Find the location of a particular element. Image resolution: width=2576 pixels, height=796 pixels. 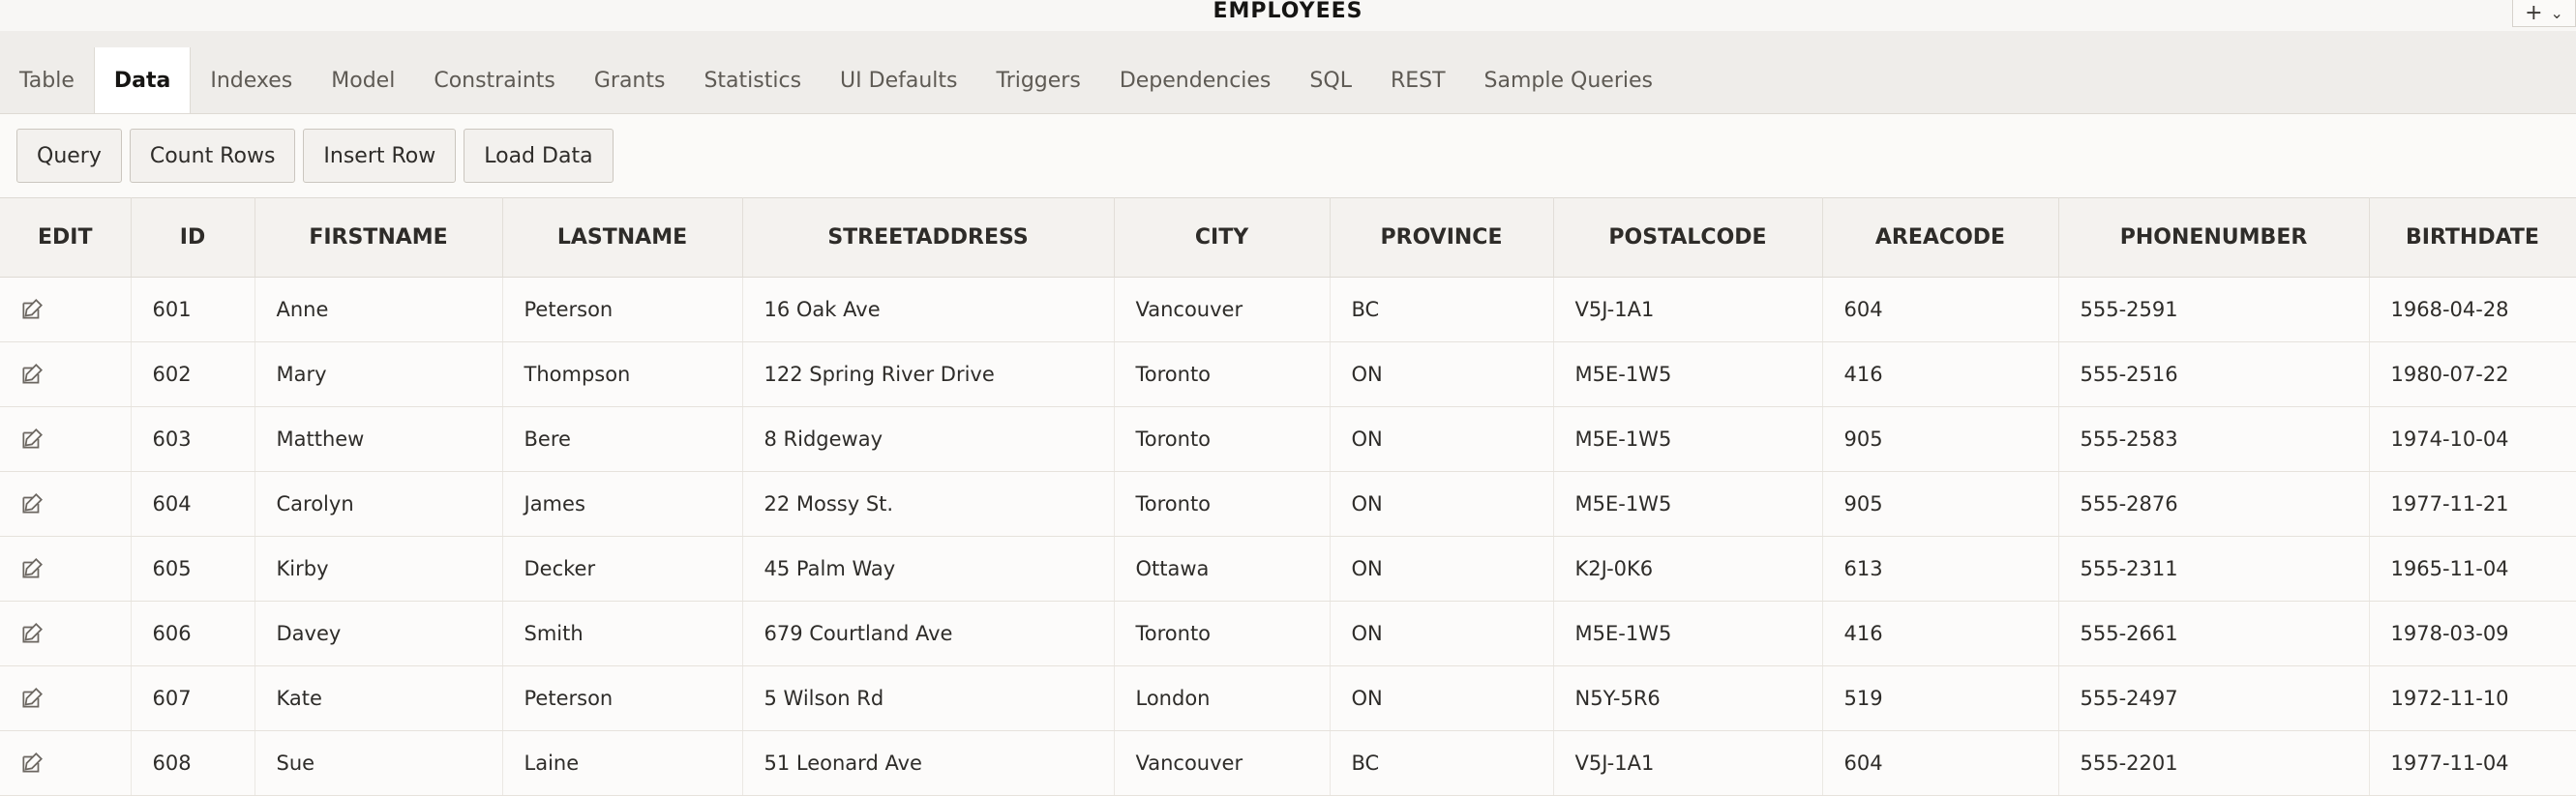

cell-id: 605 is located at coordinates (193, 569).